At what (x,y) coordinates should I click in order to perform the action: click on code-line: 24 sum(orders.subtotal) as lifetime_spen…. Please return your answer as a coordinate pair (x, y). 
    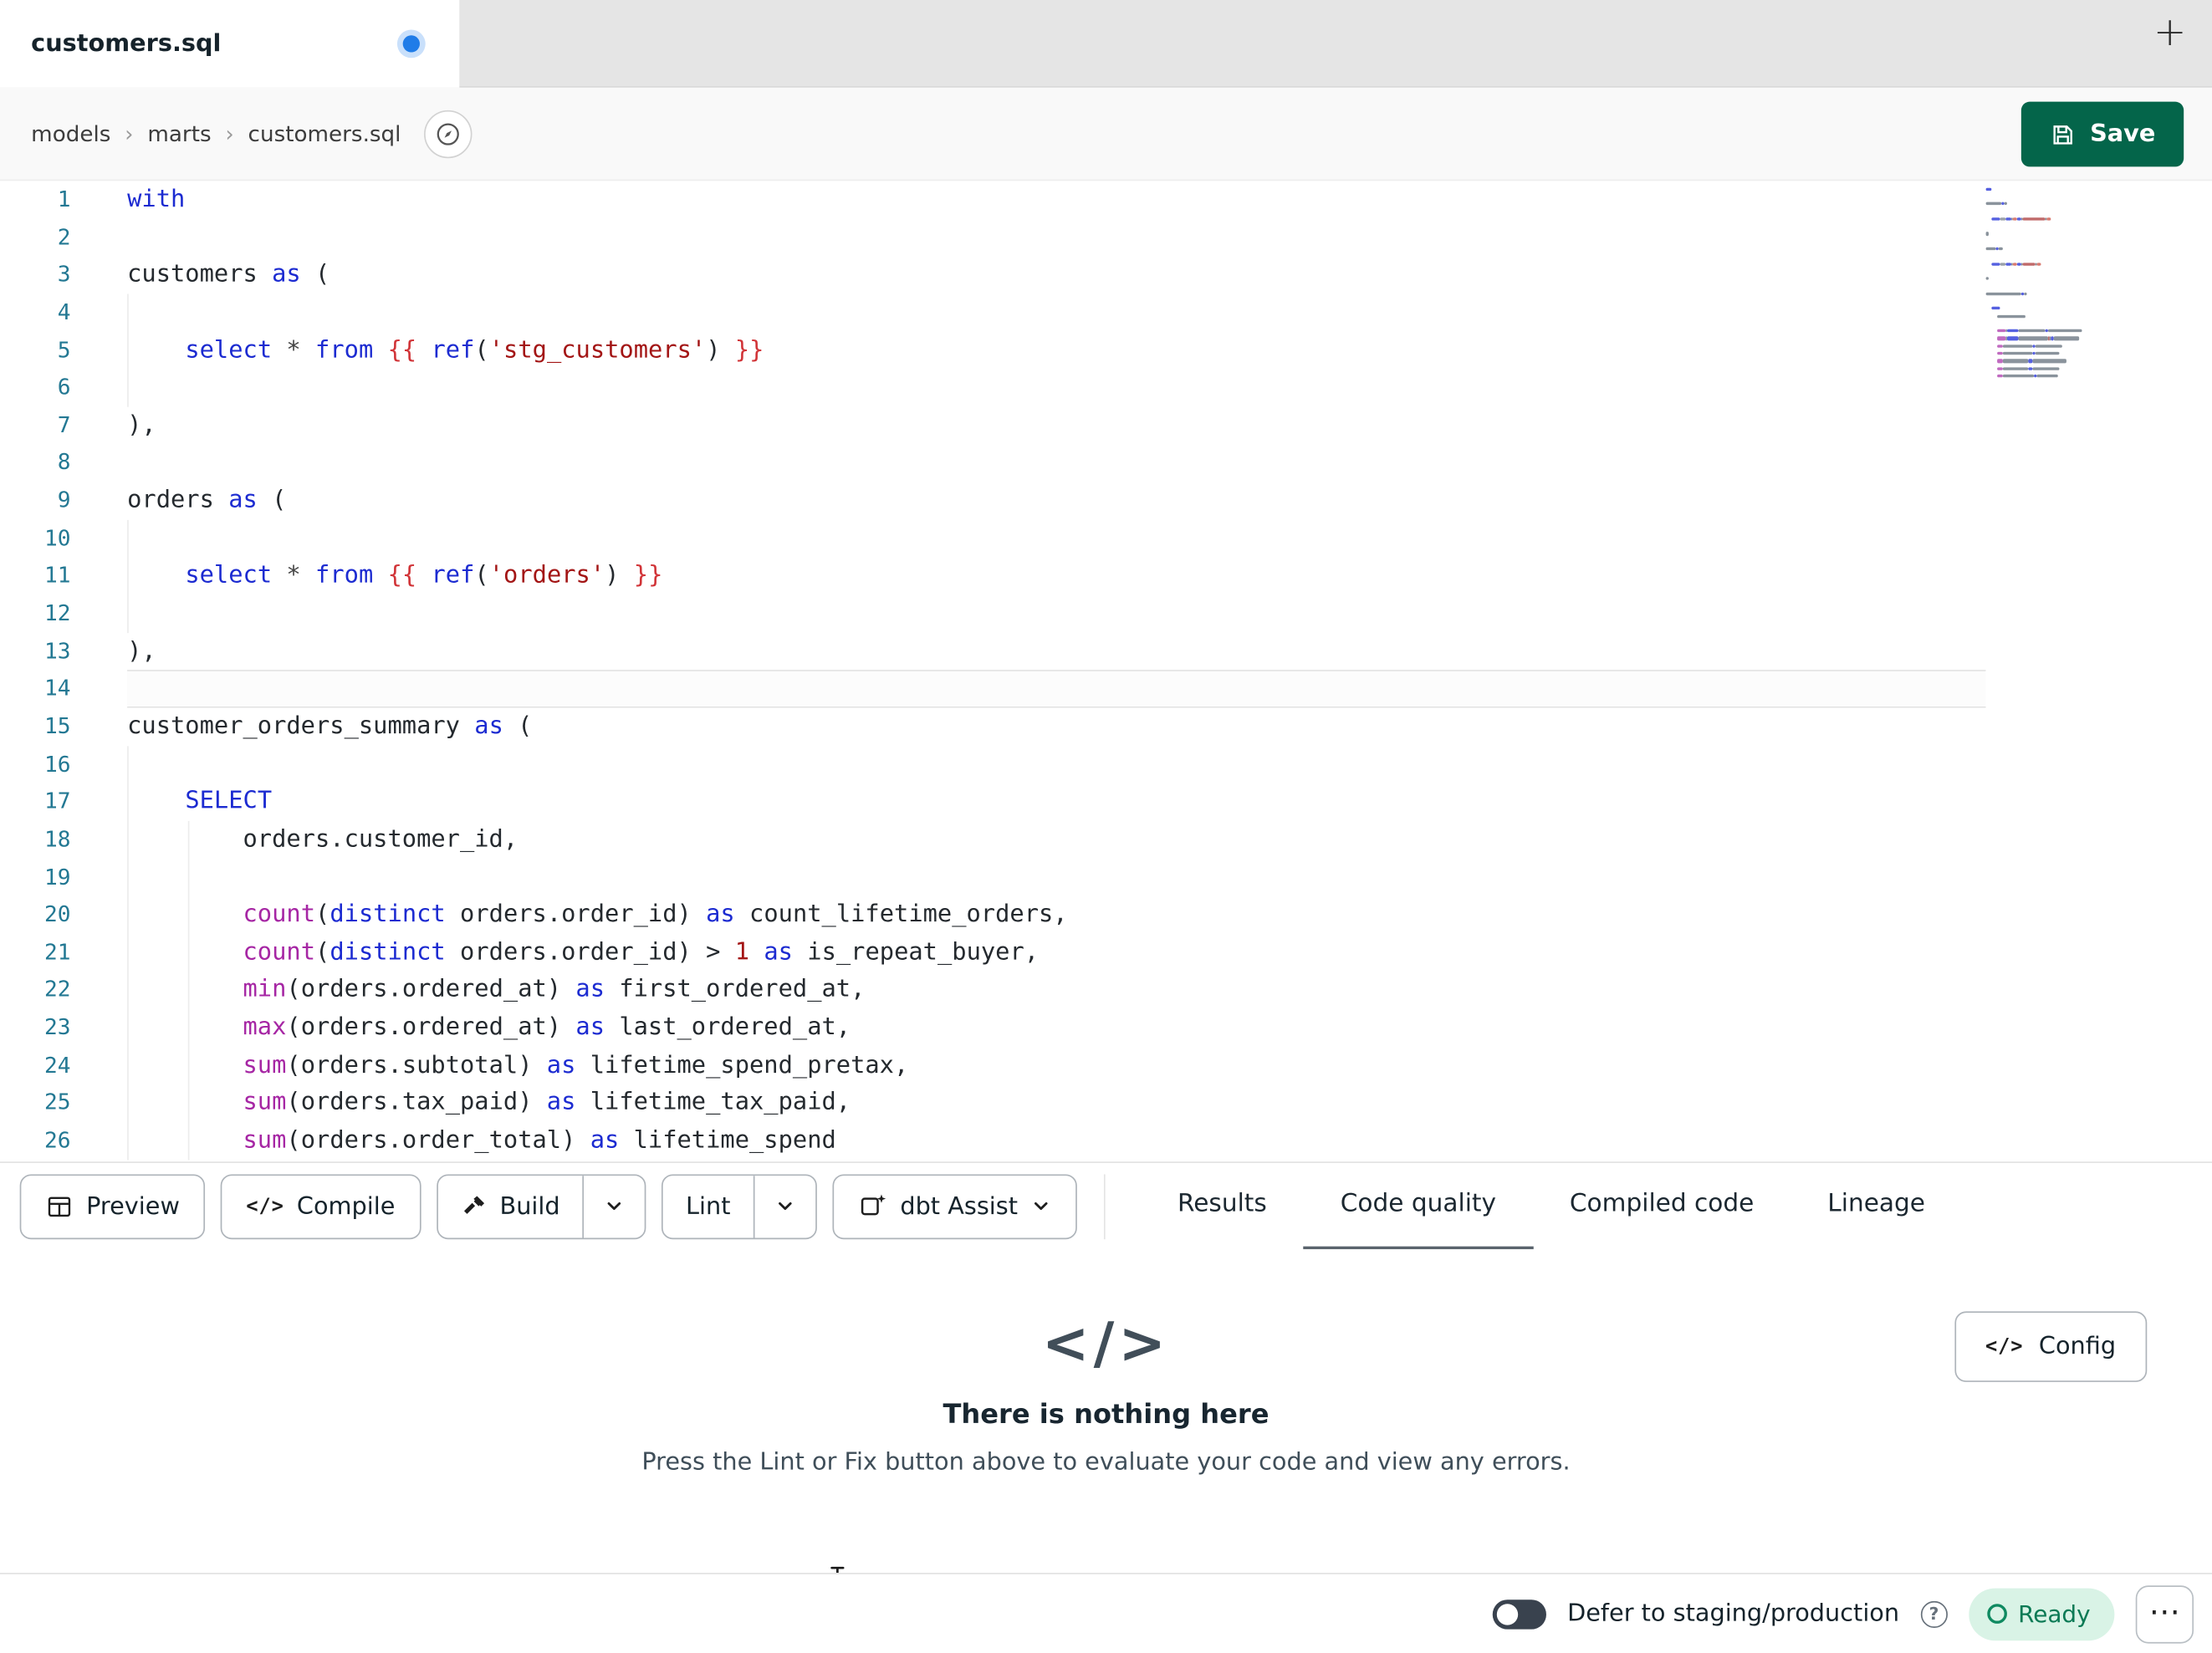
    Looking at the image, I should click on (1106, 1065).